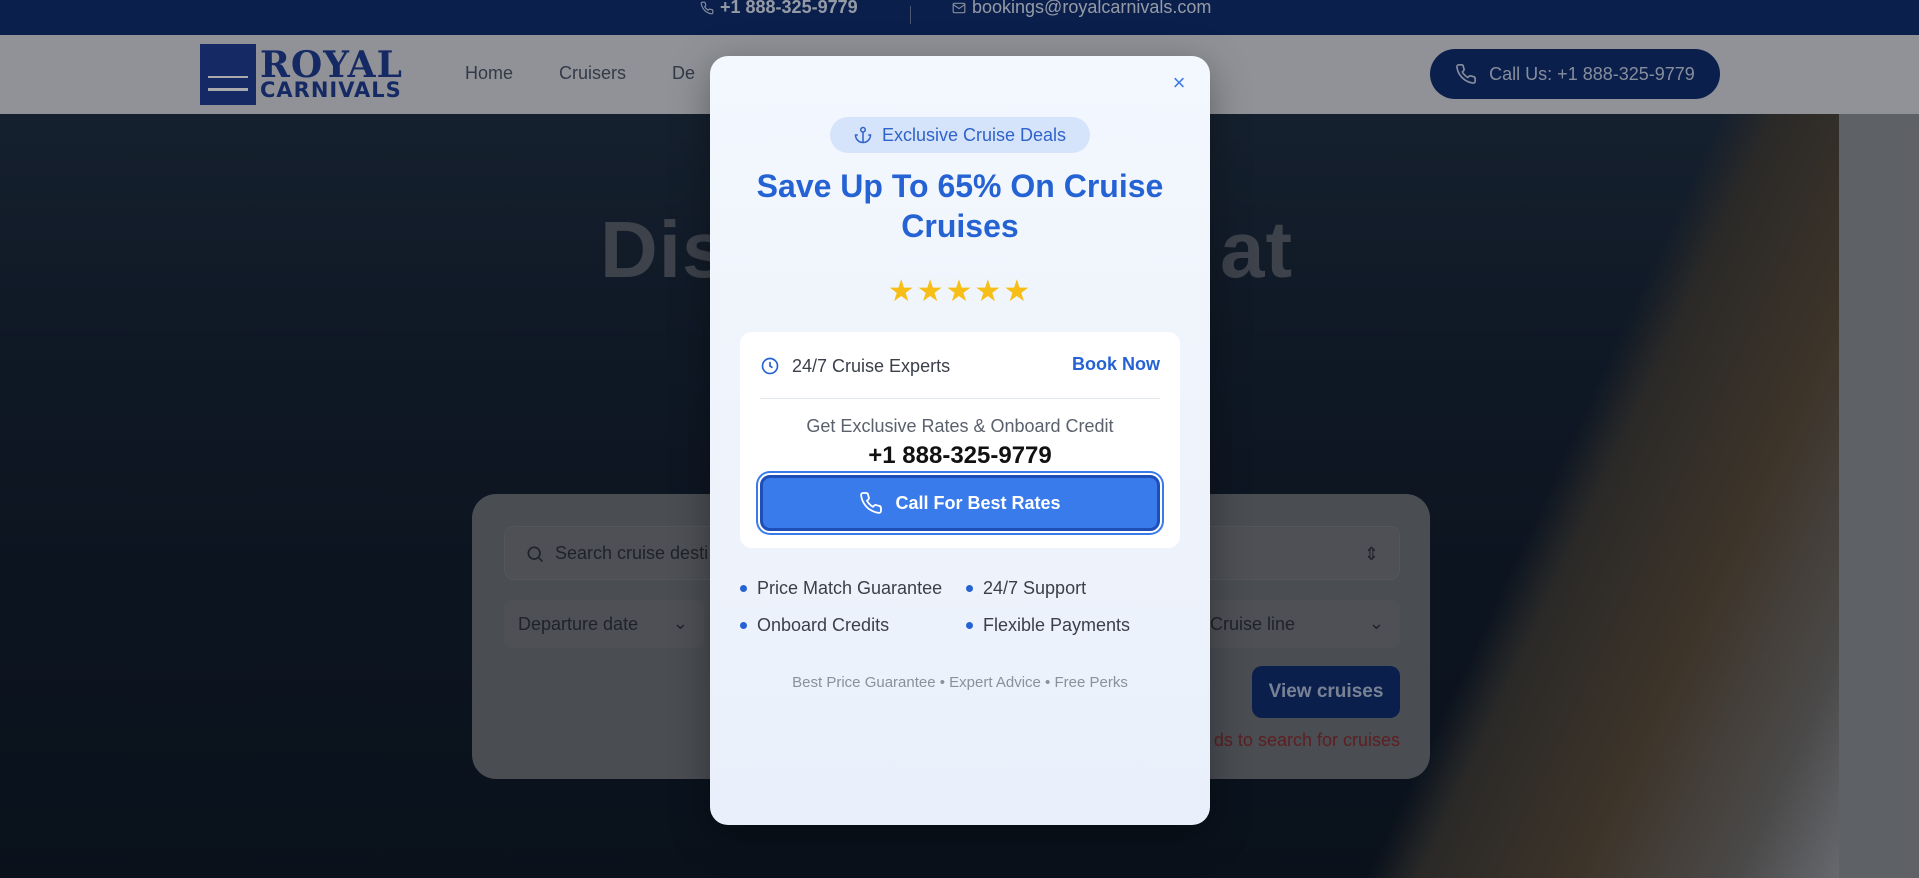  What do you see at coordinates (1035, 588) in the screenshot?
I see `feature-label: 24/7 Support` at bounding box center [1035, 588].